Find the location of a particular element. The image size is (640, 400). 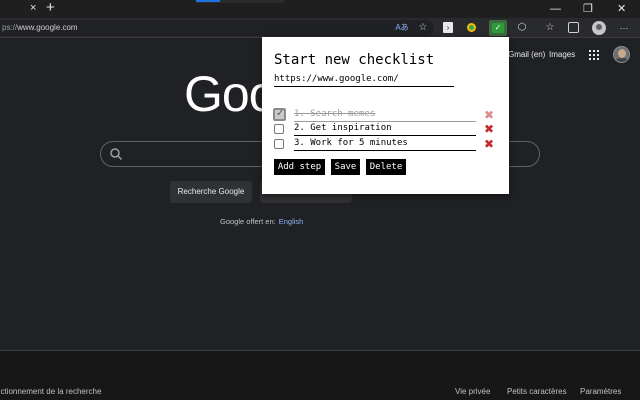

list-item: 2. Get inspiration ✖ is located at coordinates (384, 129).